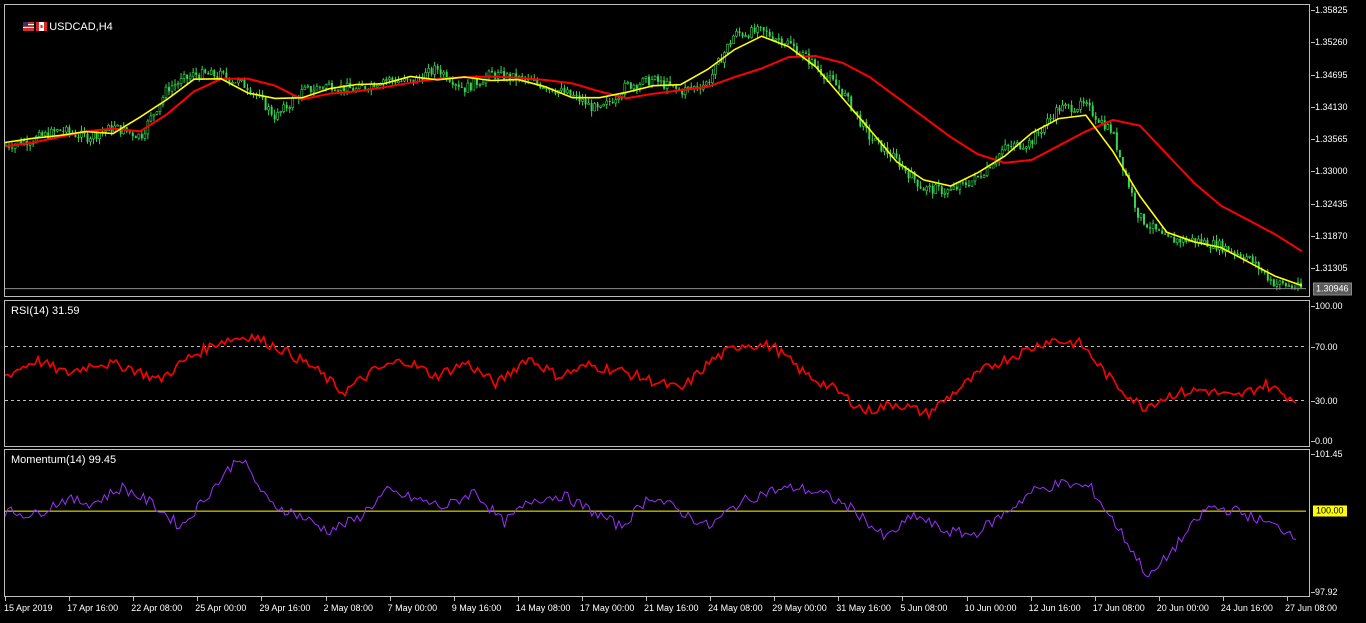 Image resolution: width=1366 pixels, height=623 pixels. Describe the element at coordinates (157, 608) in the screenshot. I see `time-tick: 22 Apr 08:00` at that location.